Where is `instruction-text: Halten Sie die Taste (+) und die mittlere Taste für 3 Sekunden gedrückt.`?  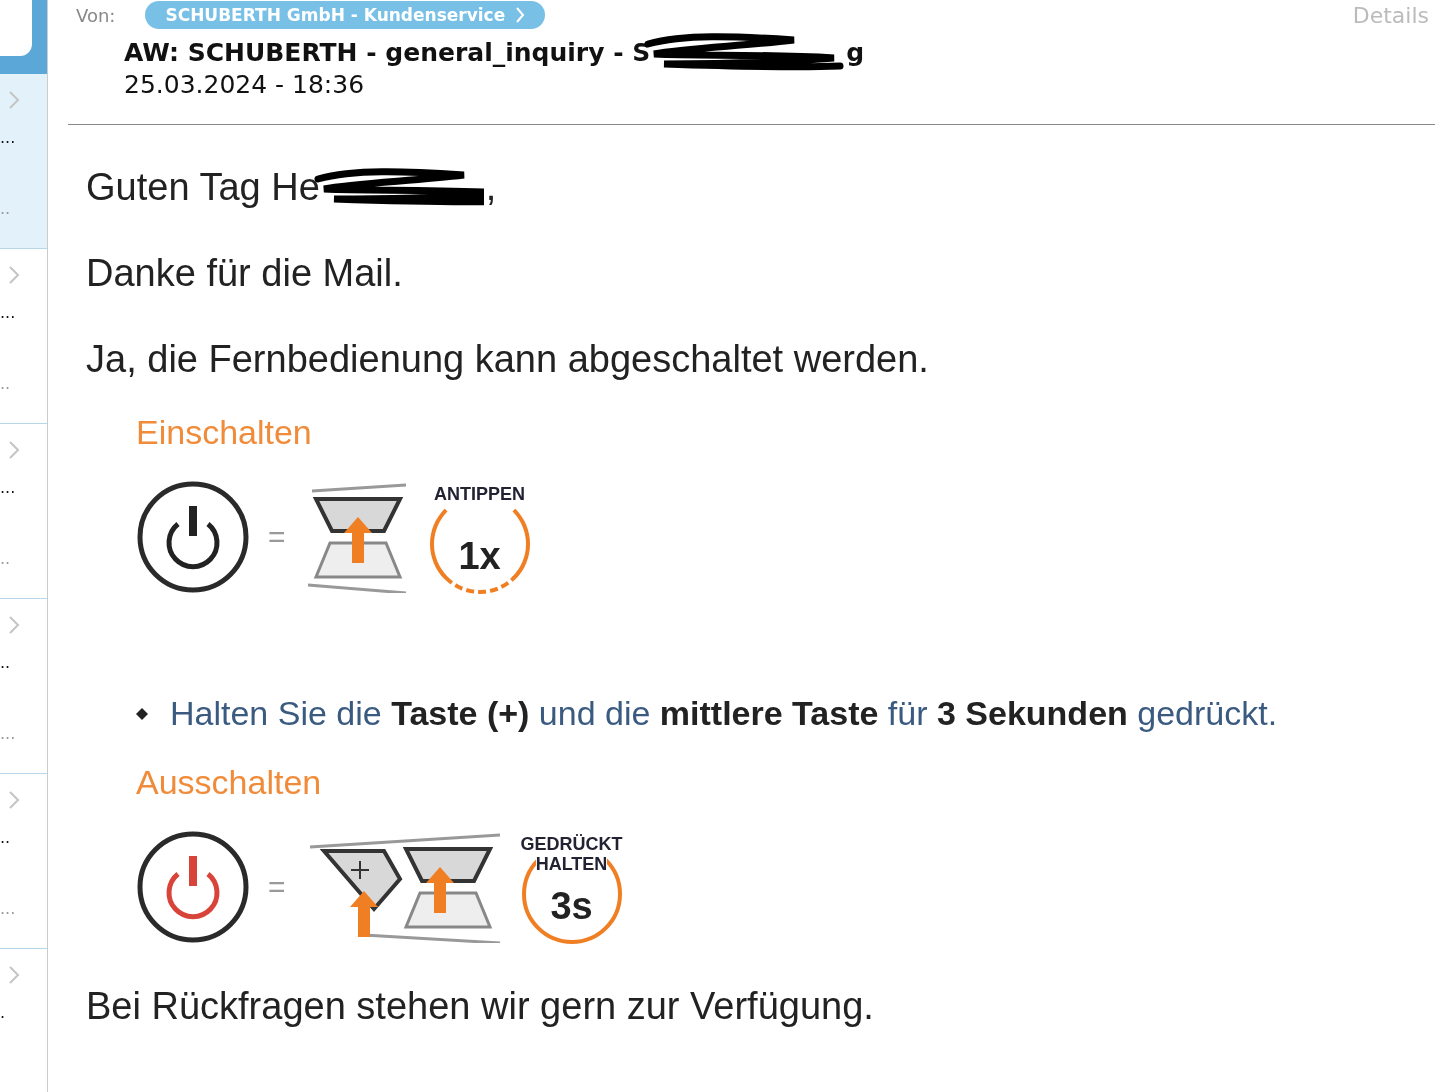 instruction-text: Halten Sie die Taste (+) und die mittlere Taste für 3 Sekunden gedrückt. is located at coordinates (724, 713).